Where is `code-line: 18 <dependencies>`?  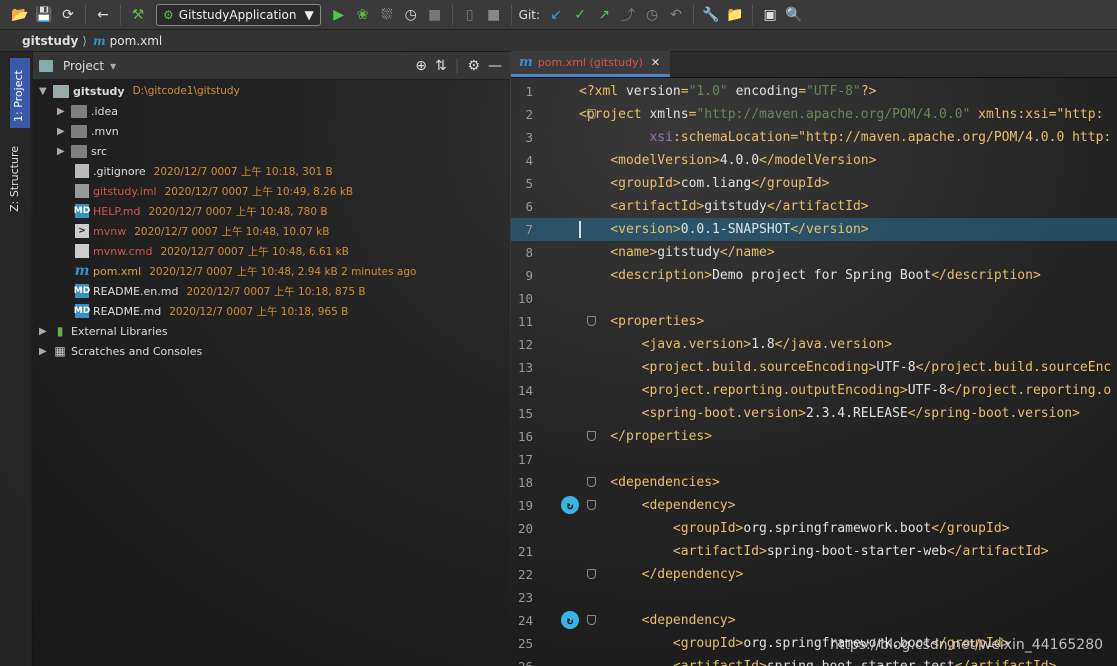 code-line: 18 <dependencies> is located at coordinates (814, 482).